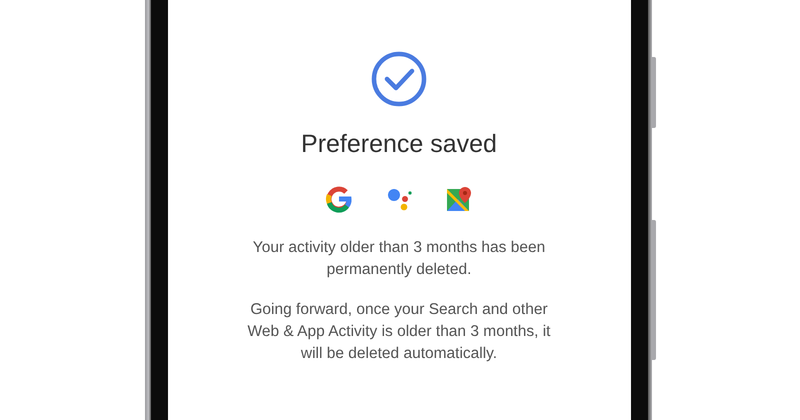 This screenshot has height=420, width=800. What do you see at coordinates (339, 199) in the screenshot?
I see `letter-g-icon` at bounding box center [339, 199].